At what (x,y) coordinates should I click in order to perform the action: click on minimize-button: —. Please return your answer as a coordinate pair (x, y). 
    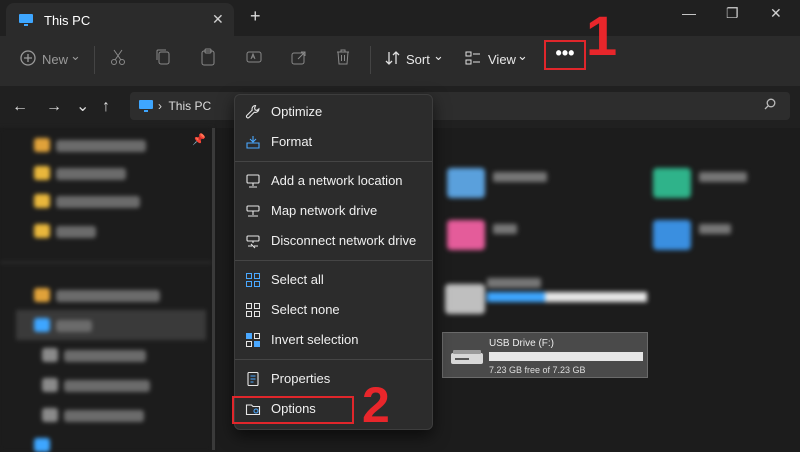
    Looking at the image, I should click on (689, 13).